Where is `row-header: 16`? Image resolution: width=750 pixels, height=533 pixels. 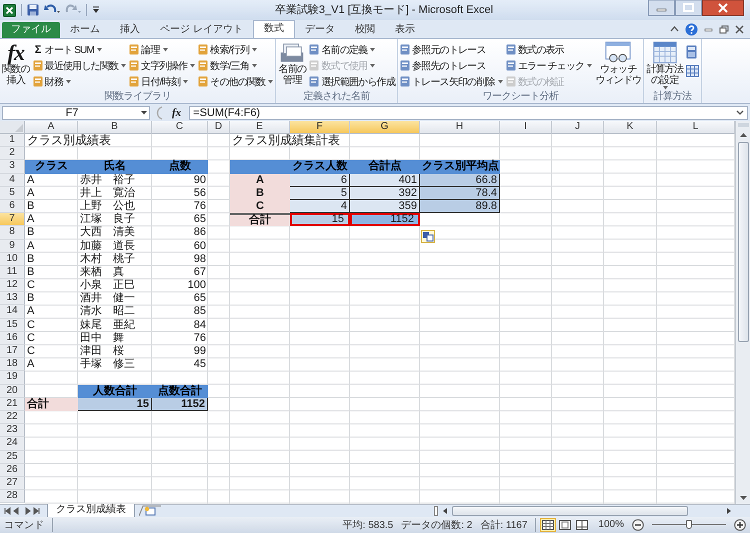 row-header: 16 is located at coordinates (12, 338).